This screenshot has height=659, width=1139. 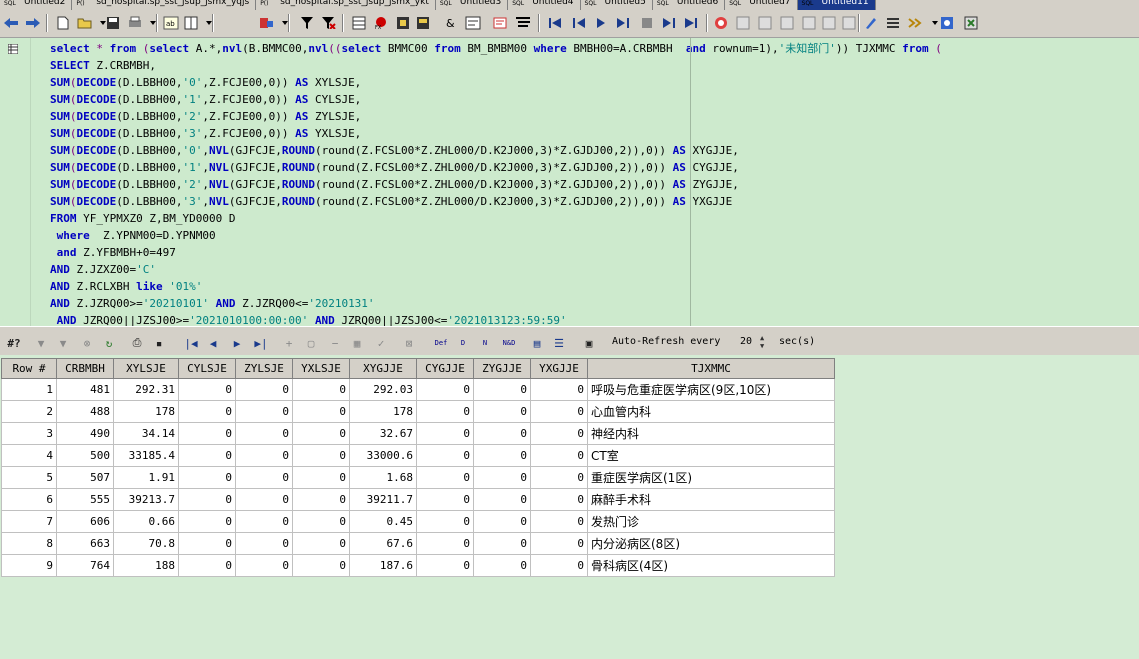 I want to click on last-row-icon: ▶|, so click(x=261, y=343).